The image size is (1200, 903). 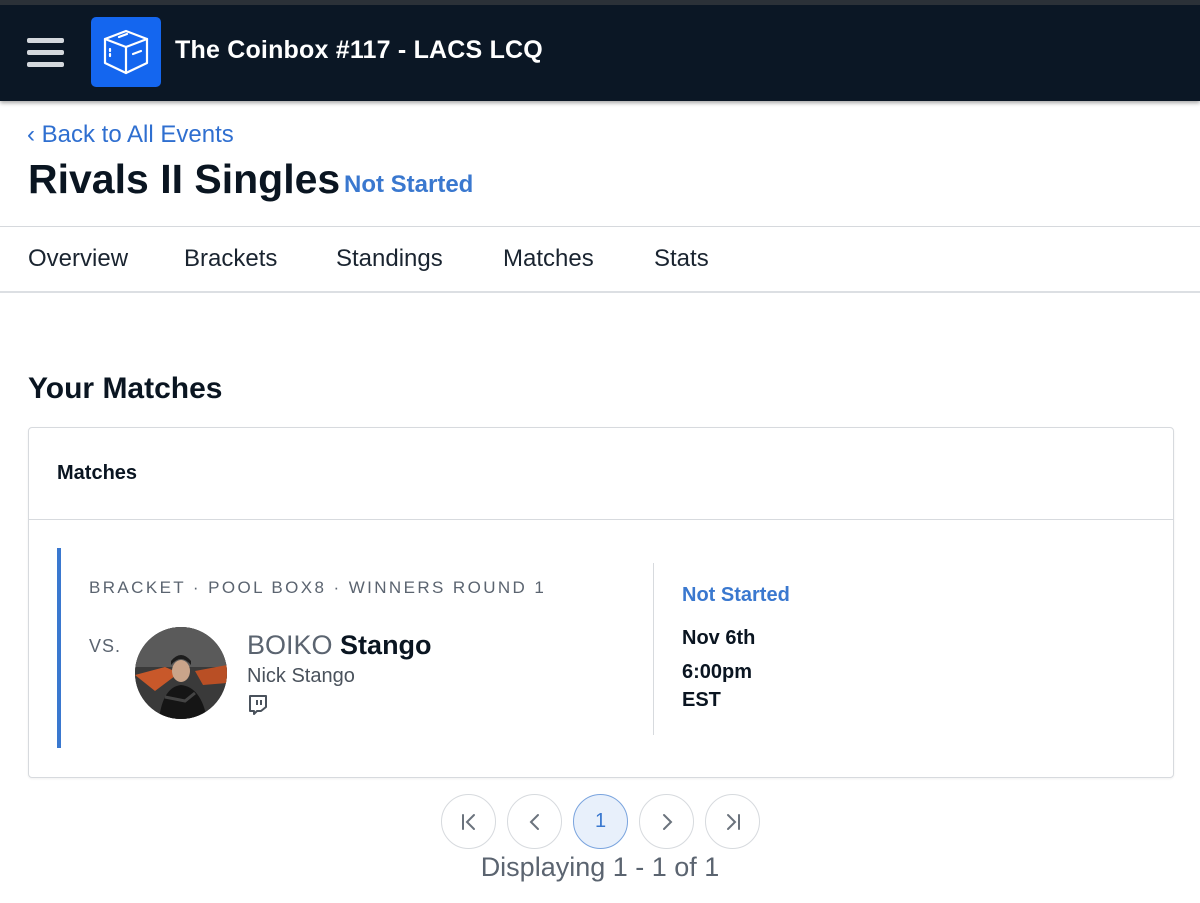 I want to click on chevron-left-icon, so click(x=534, y=821).